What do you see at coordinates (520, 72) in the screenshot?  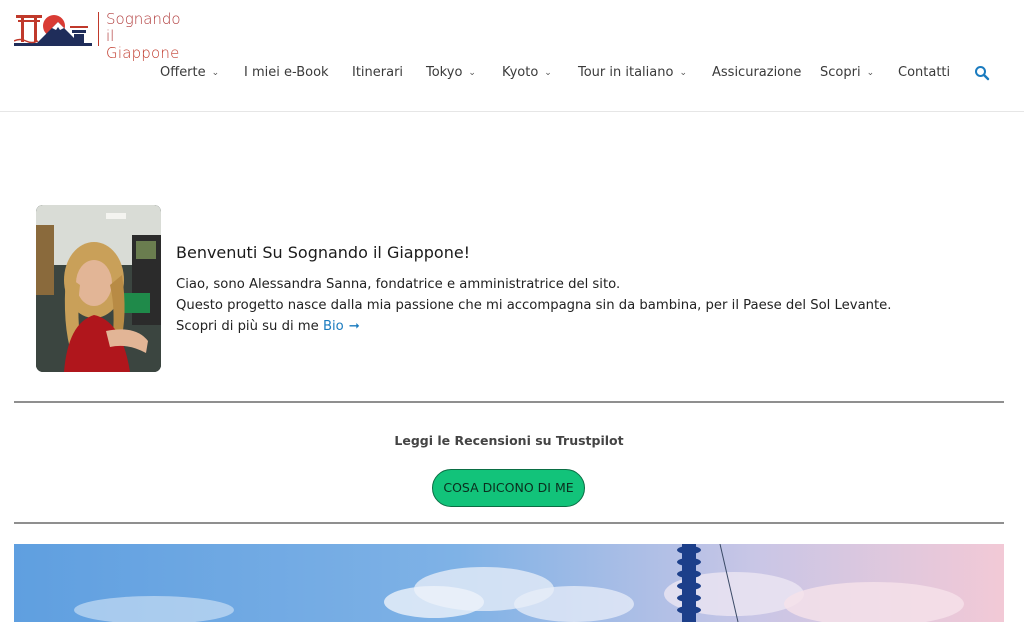 I see `nav-item-label: Kyoto` at bounding box center [520, 72].